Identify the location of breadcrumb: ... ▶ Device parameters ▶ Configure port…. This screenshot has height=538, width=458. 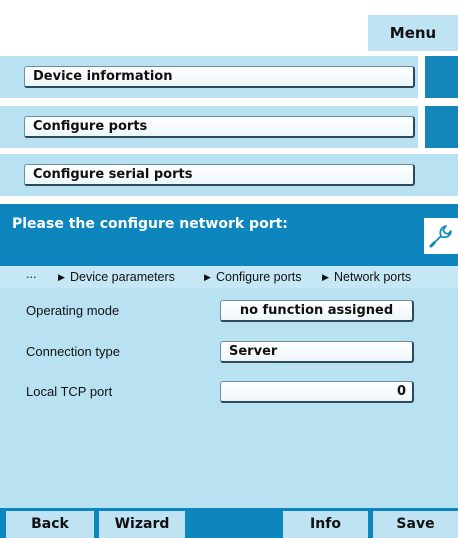
(229, 277).